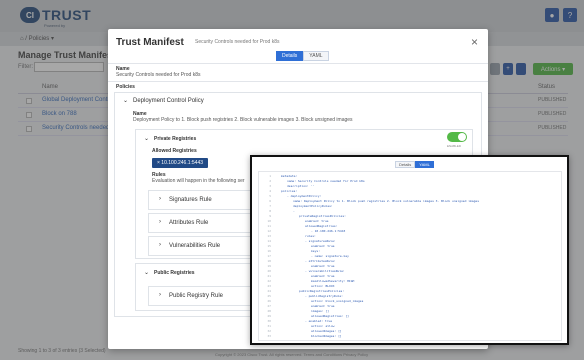  I want to click on name-value: Security Controls needed for Prod k8s, so click(158, 75).